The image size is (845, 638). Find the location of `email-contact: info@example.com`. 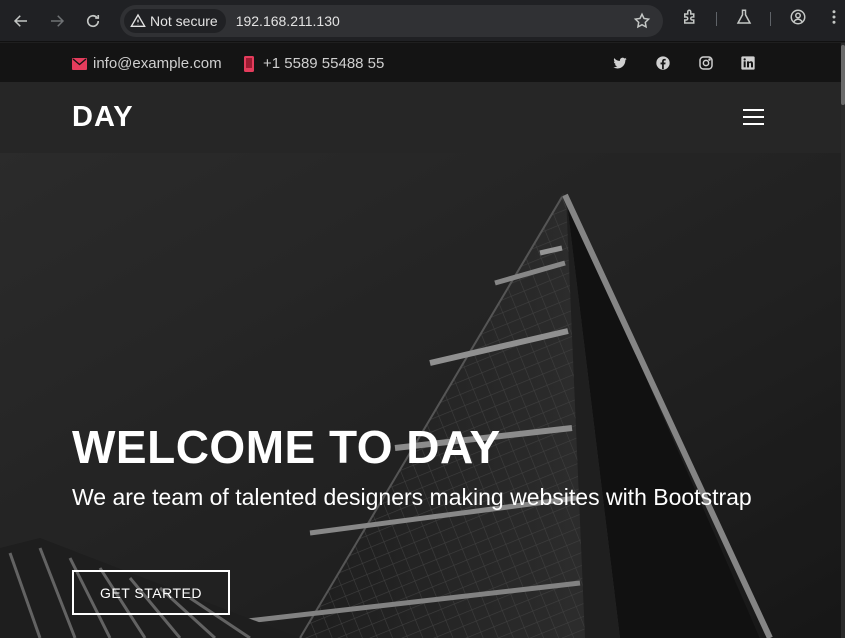

email-contact: info@example.com is located at coordinates (147, 63).